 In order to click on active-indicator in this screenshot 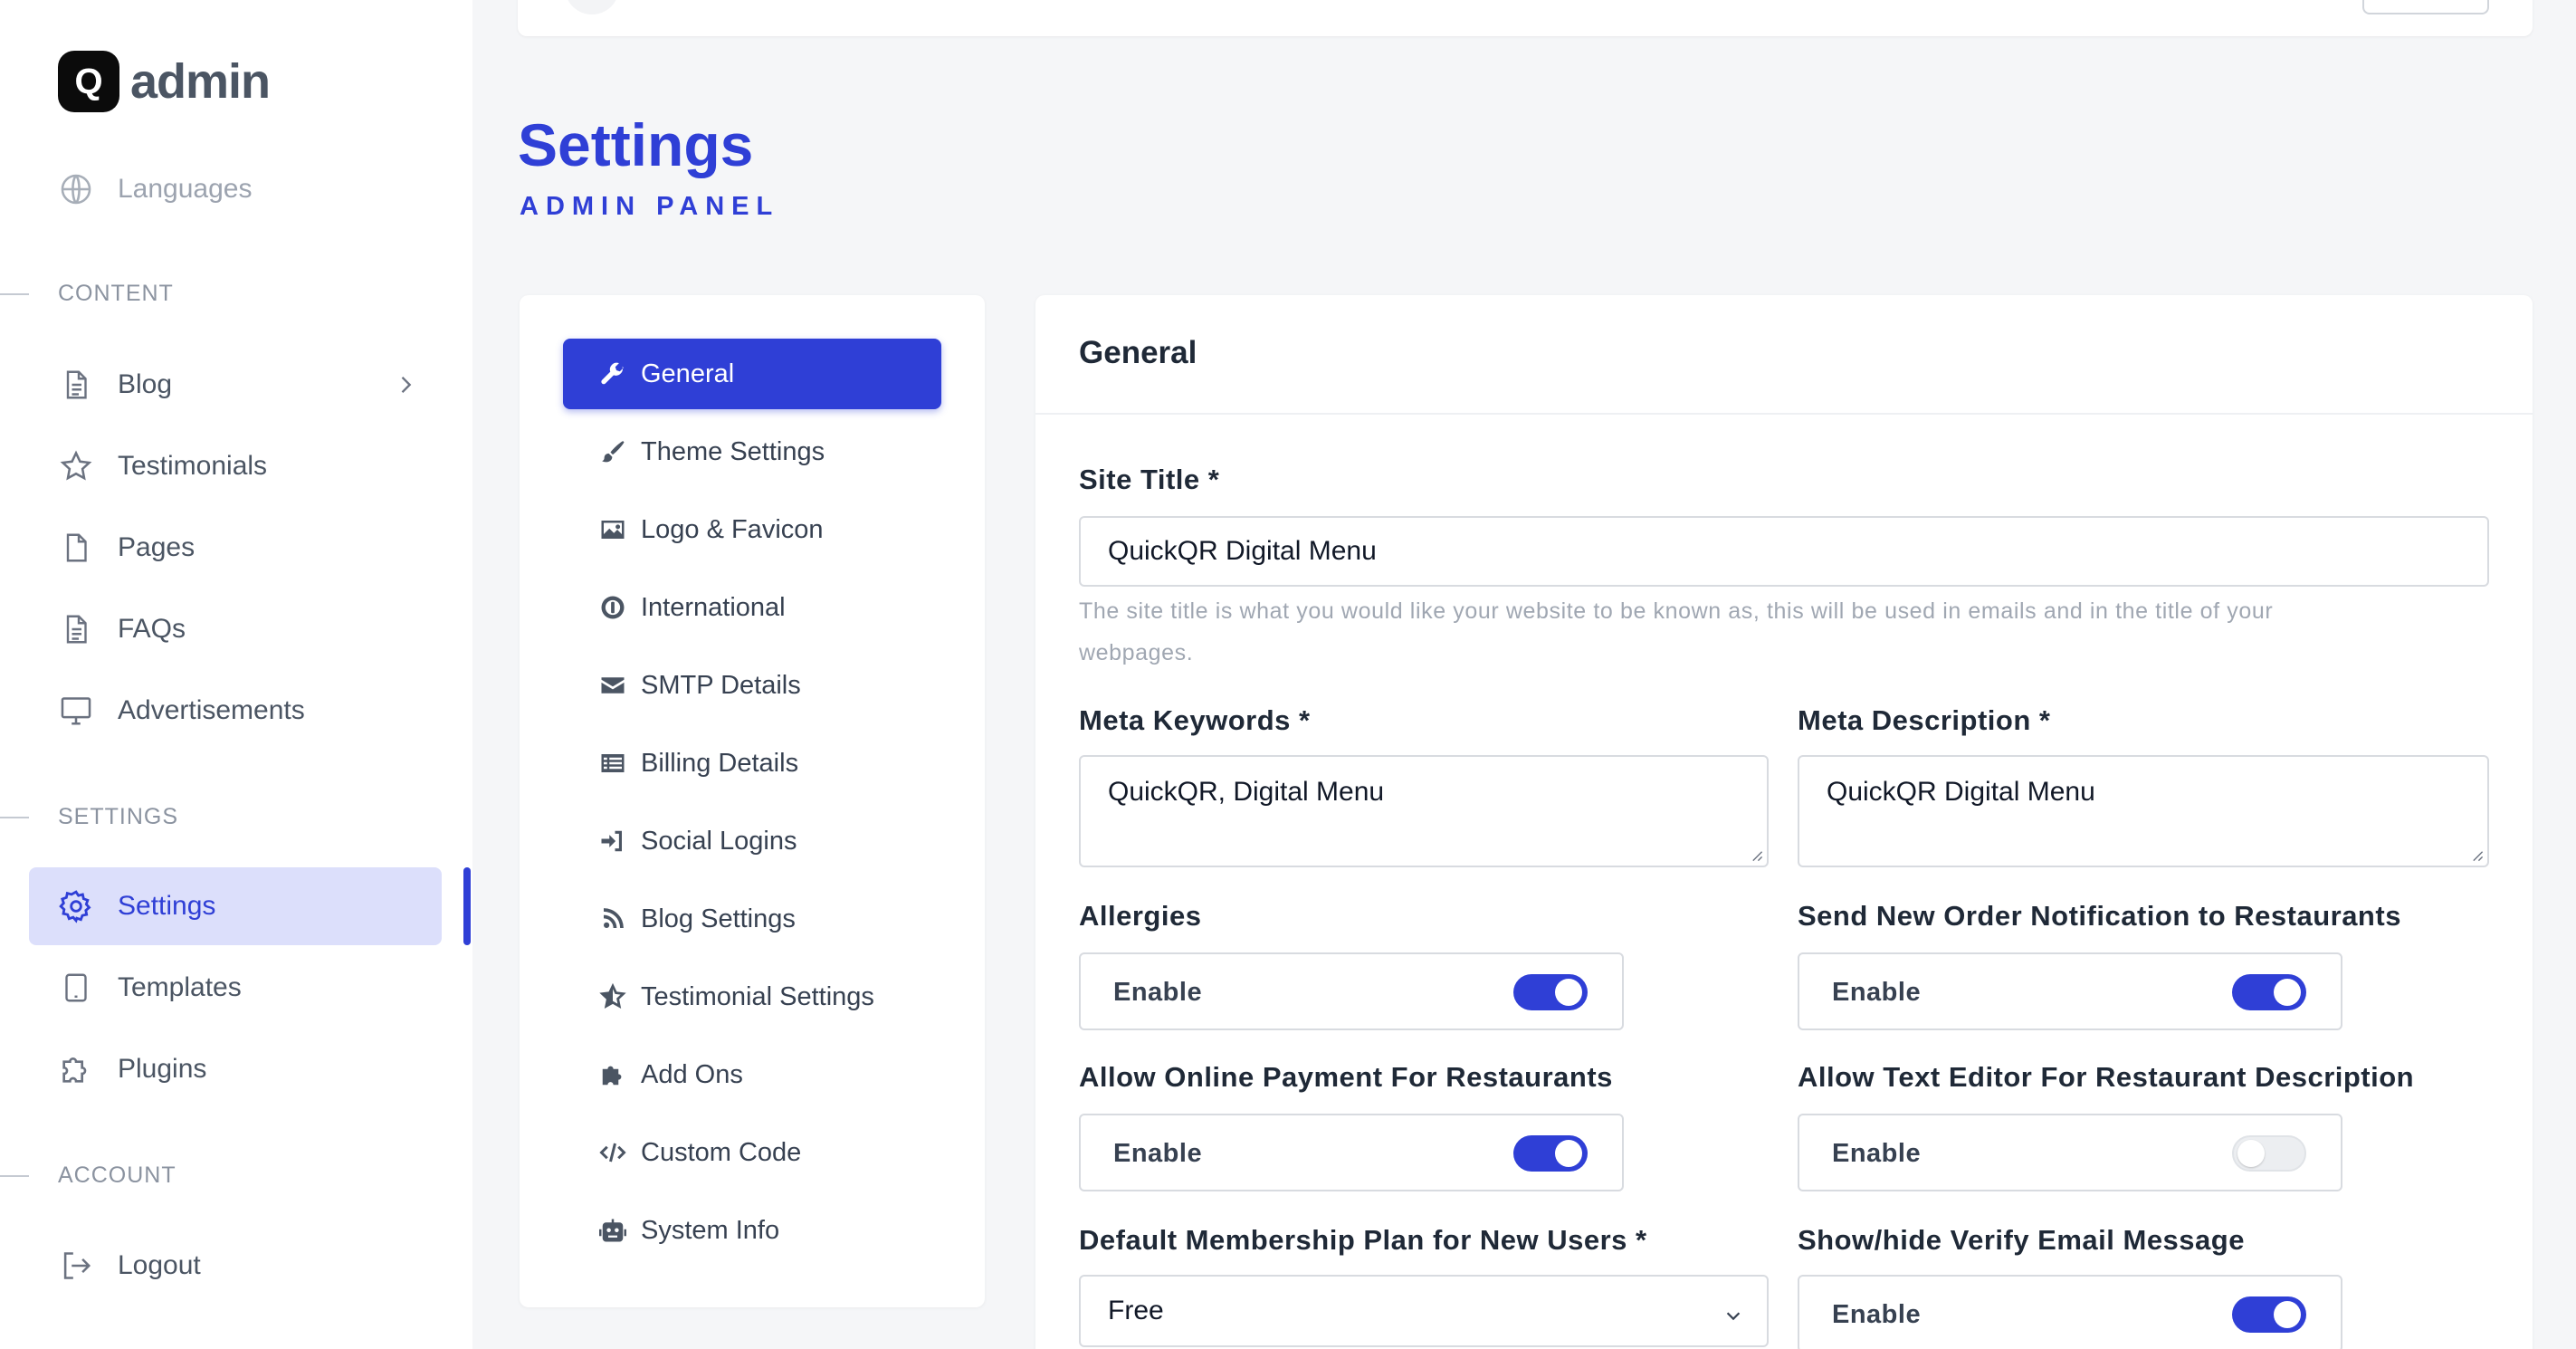, I will do `click(467, 906)`.